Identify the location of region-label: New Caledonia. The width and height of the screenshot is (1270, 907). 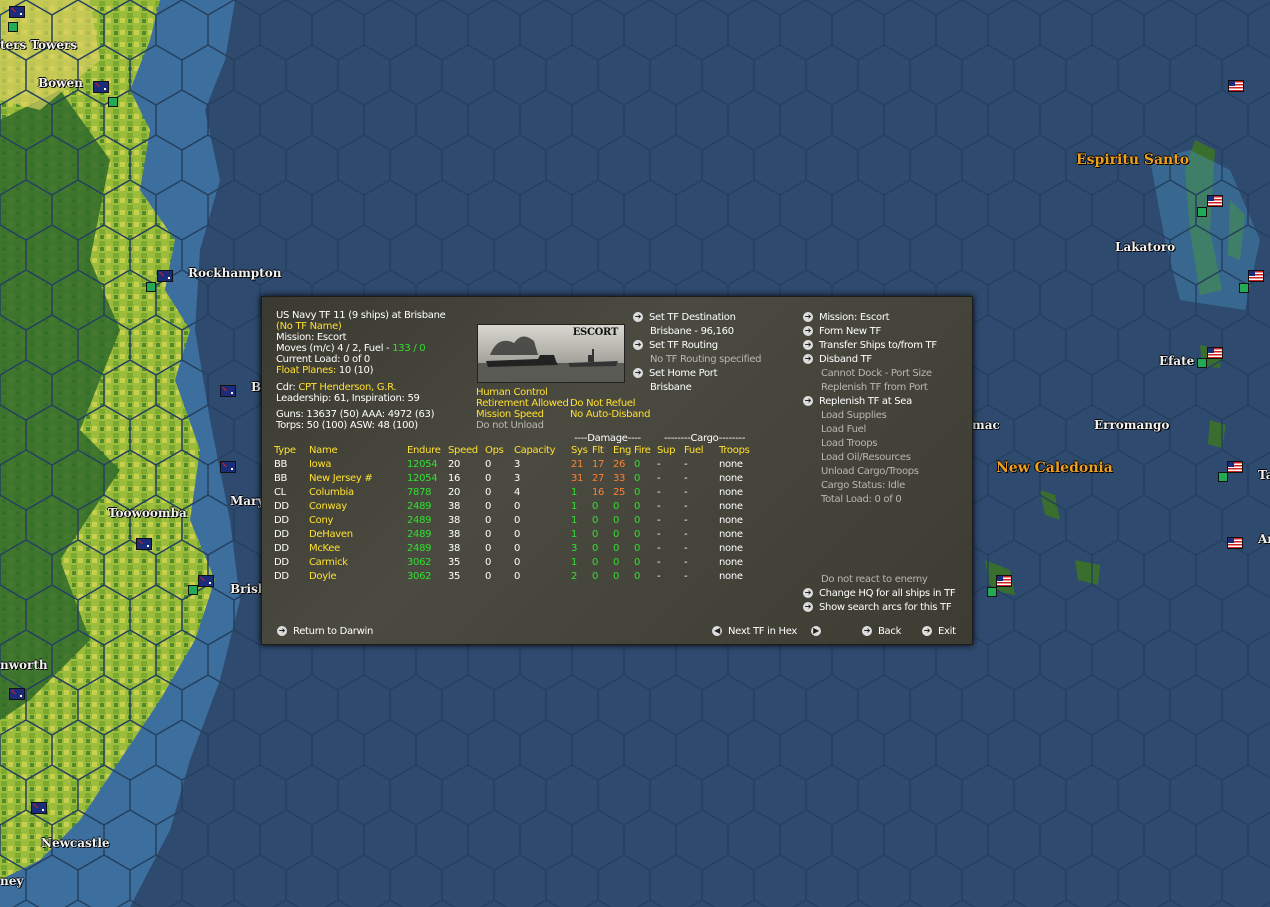
(1054, 468).